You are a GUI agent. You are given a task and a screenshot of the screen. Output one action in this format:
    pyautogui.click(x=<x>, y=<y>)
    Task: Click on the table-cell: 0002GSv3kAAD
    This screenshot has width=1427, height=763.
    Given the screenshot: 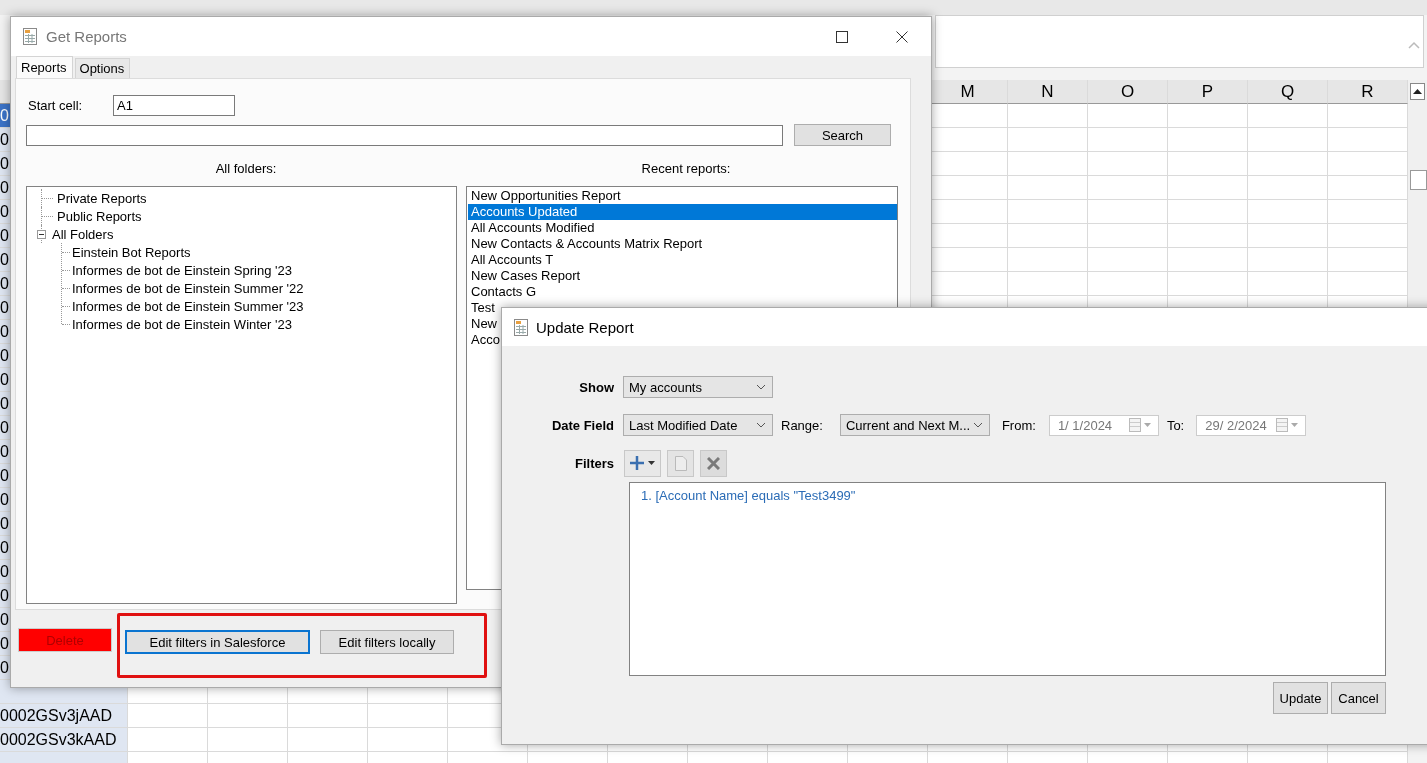 What is the action you would take?
    pyautogui.click(x=64, y=740)
    